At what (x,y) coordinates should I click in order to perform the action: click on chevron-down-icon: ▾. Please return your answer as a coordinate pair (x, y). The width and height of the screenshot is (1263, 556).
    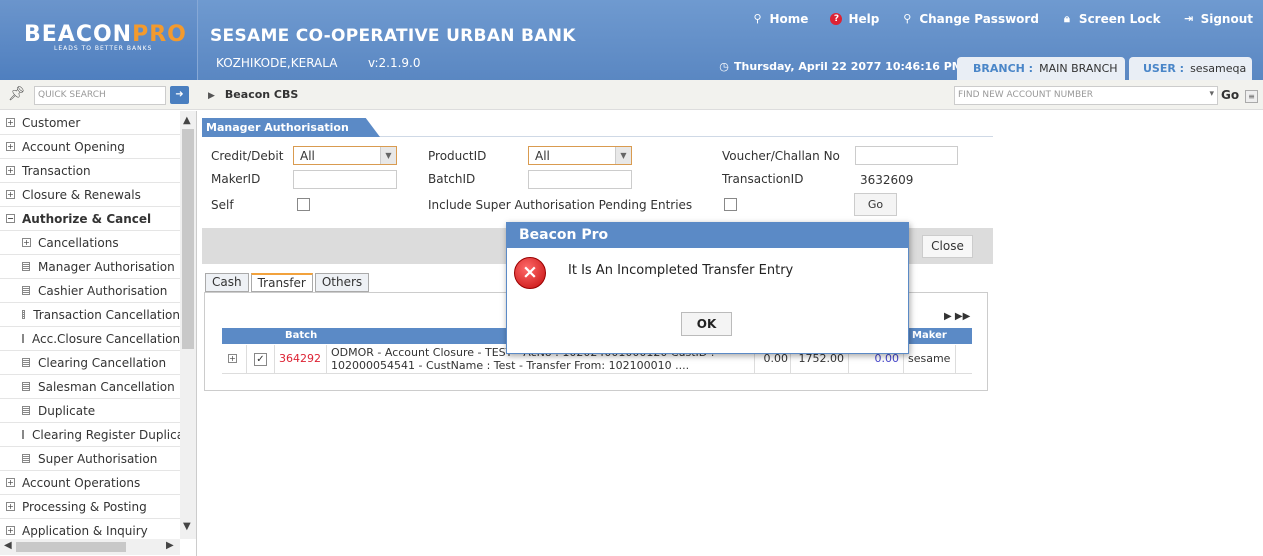
    Looking at the image, I should click on (1211, 94).